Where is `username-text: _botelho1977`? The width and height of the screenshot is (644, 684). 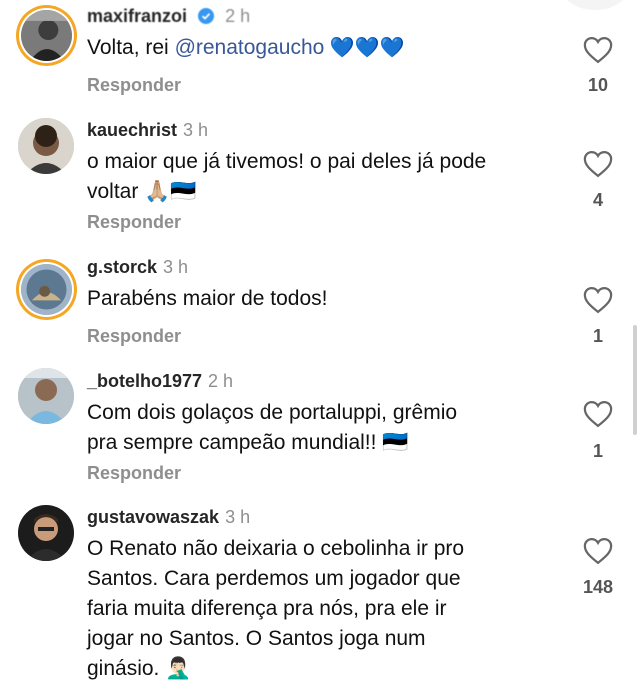
username-text: _botelho1977 is located at coordinates (144, 381).